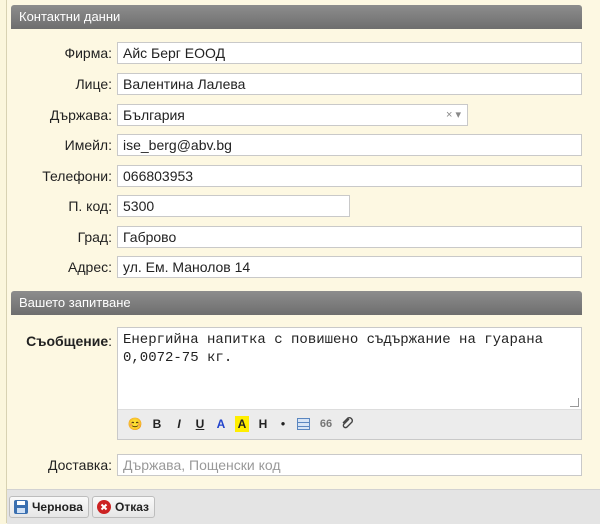 Image resolution: width=600 pixels, height=524 pixels. What do you see at coordinates (154, 115) in the screenshot?
I see `country-value: България` at bounding box center [154, 115].